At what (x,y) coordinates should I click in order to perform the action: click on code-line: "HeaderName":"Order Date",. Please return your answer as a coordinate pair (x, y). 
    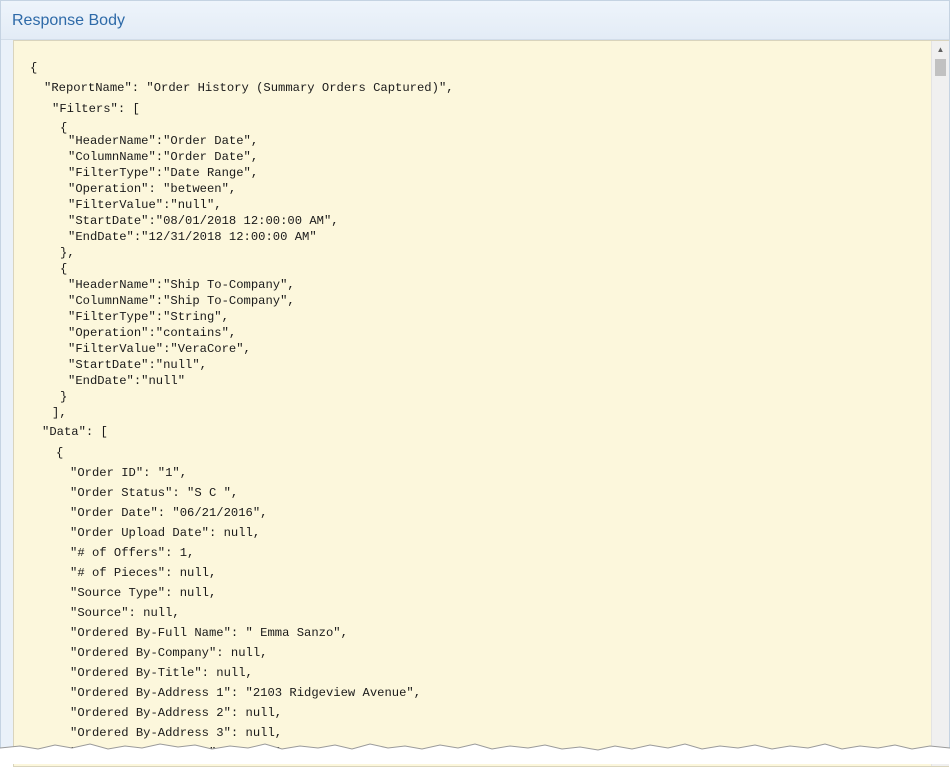
    Looking at the image, I should click on (163, 141).